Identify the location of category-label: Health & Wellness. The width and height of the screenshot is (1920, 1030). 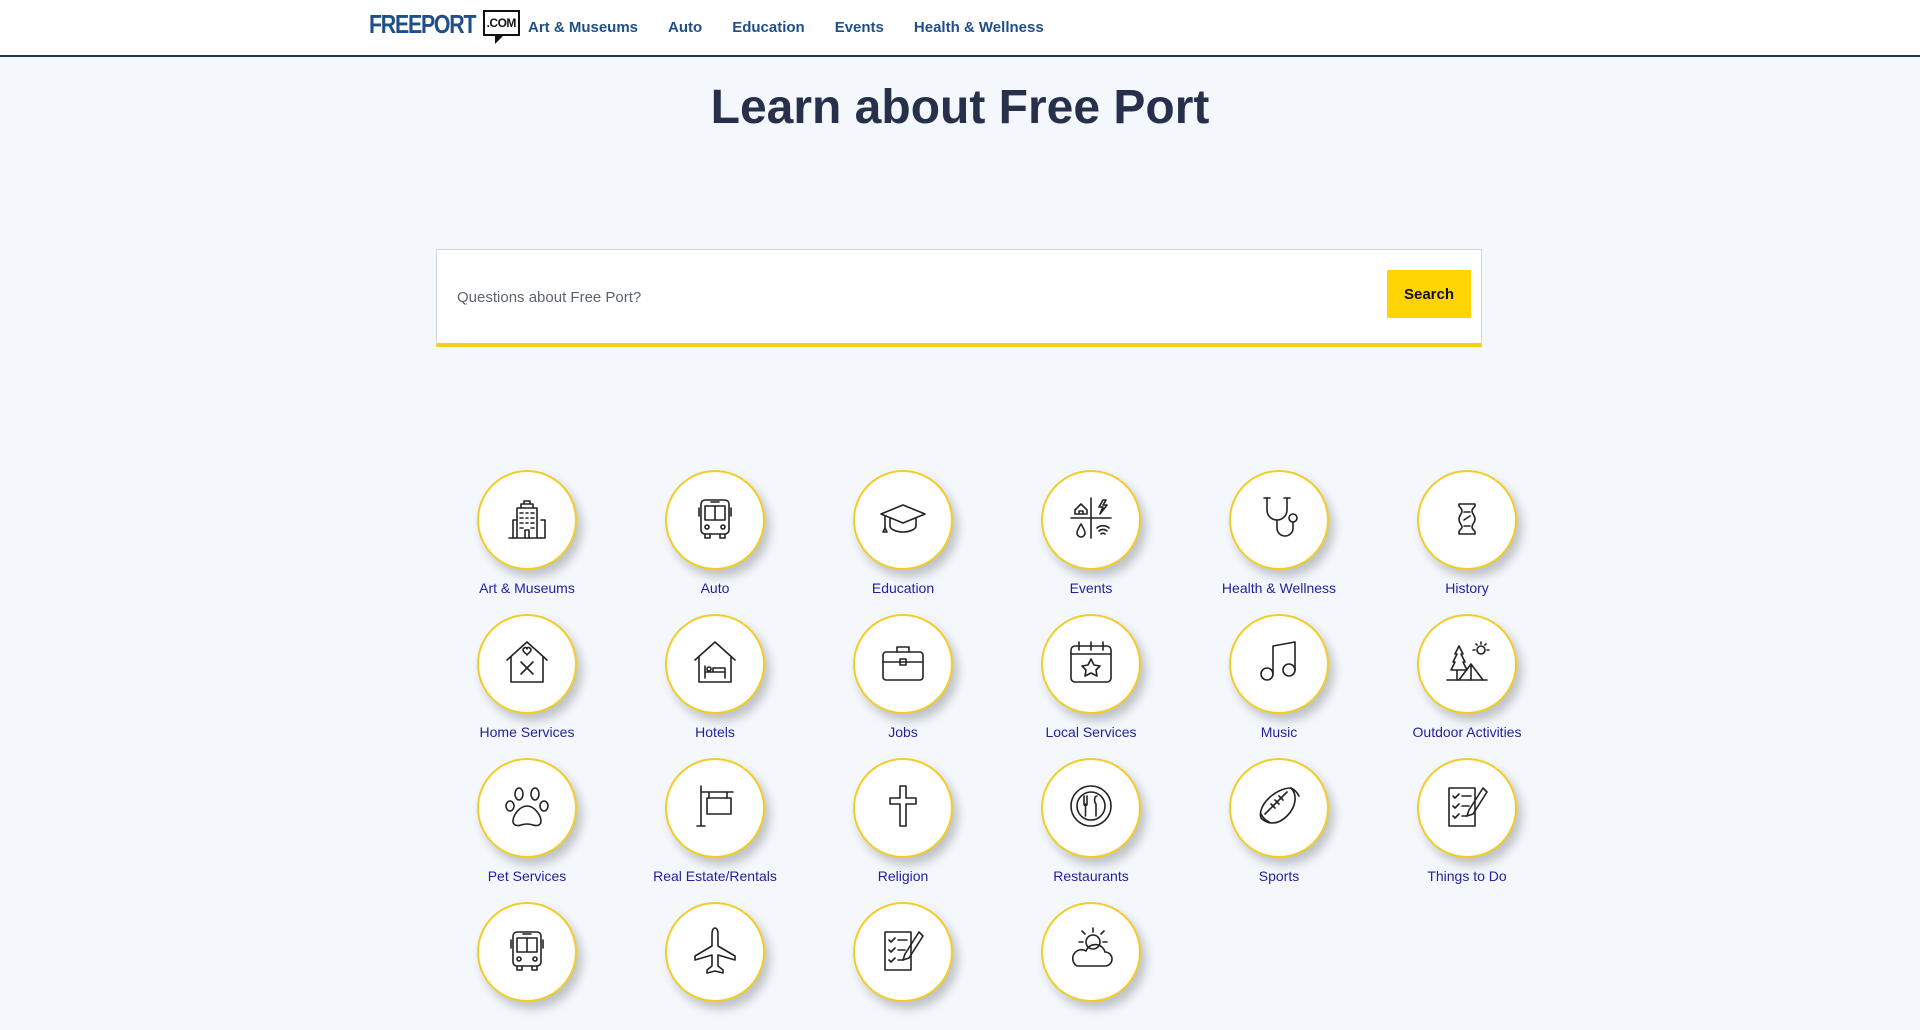
(1279, 589).